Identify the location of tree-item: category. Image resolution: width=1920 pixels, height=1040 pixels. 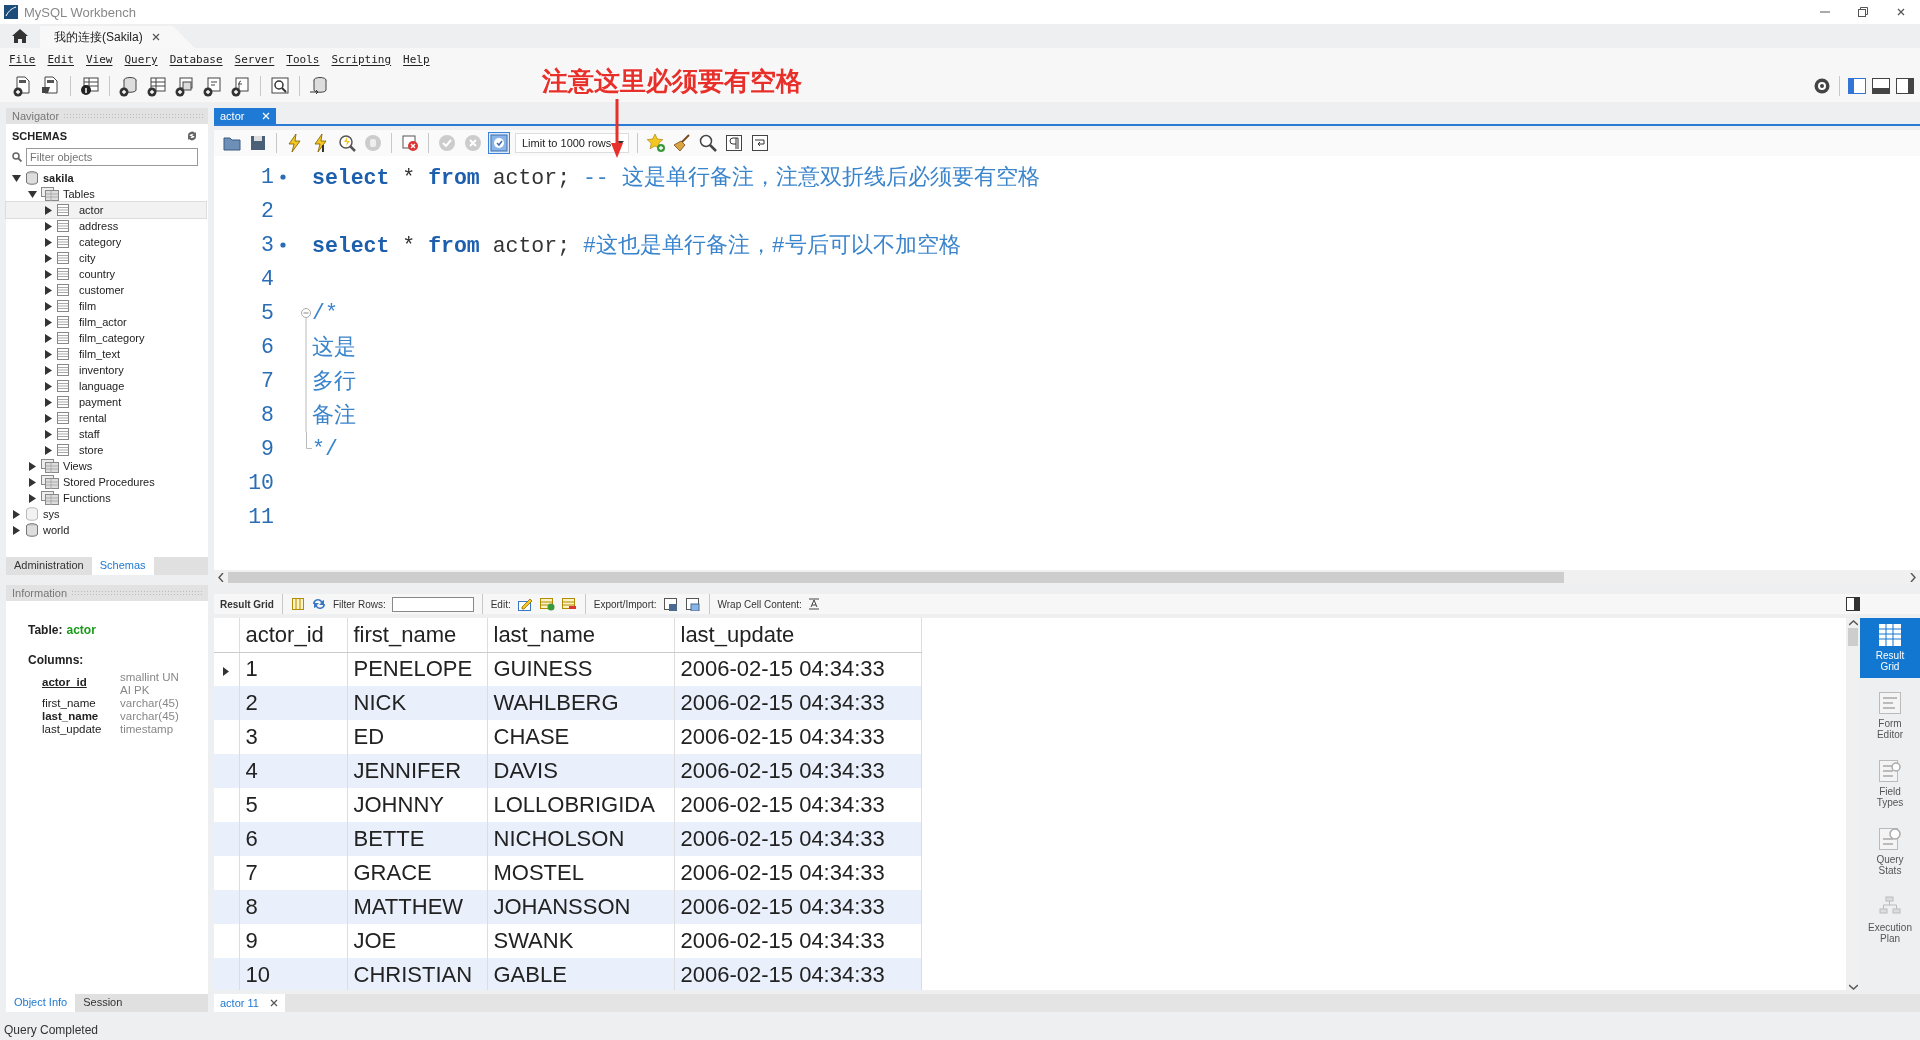
(106, 242).